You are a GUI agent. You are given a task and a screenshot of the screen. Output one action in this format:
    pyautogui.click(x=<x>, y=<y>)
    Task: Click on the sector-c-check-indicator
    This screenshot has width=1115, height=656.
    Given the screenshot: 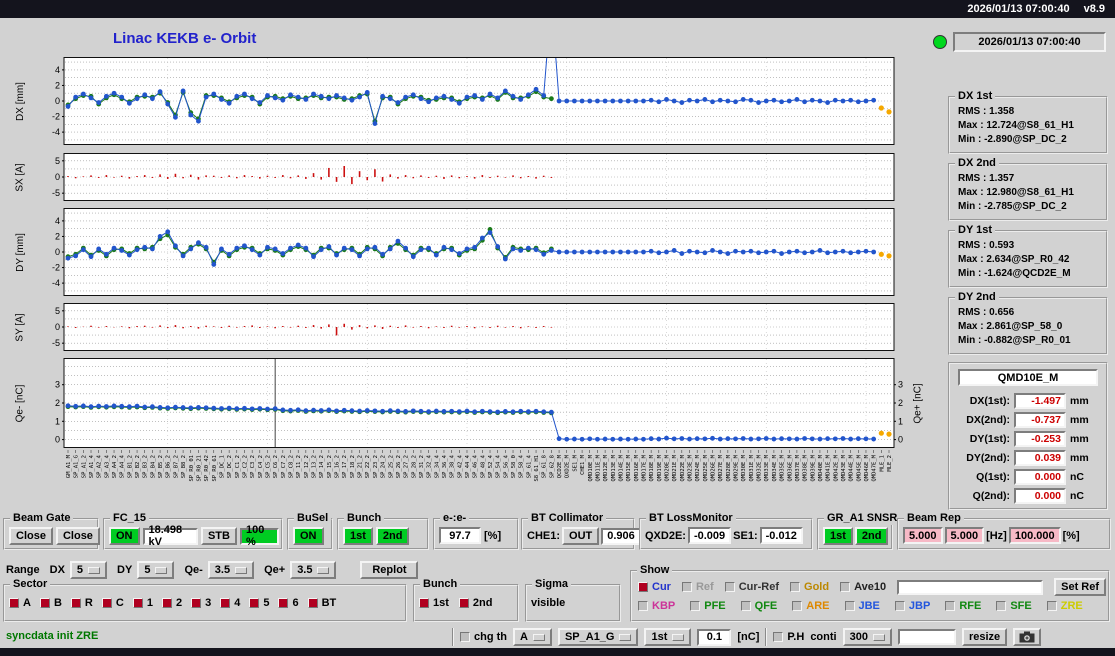 What is the action you would take?
    pyautogui.click(x=106, y=603)
    